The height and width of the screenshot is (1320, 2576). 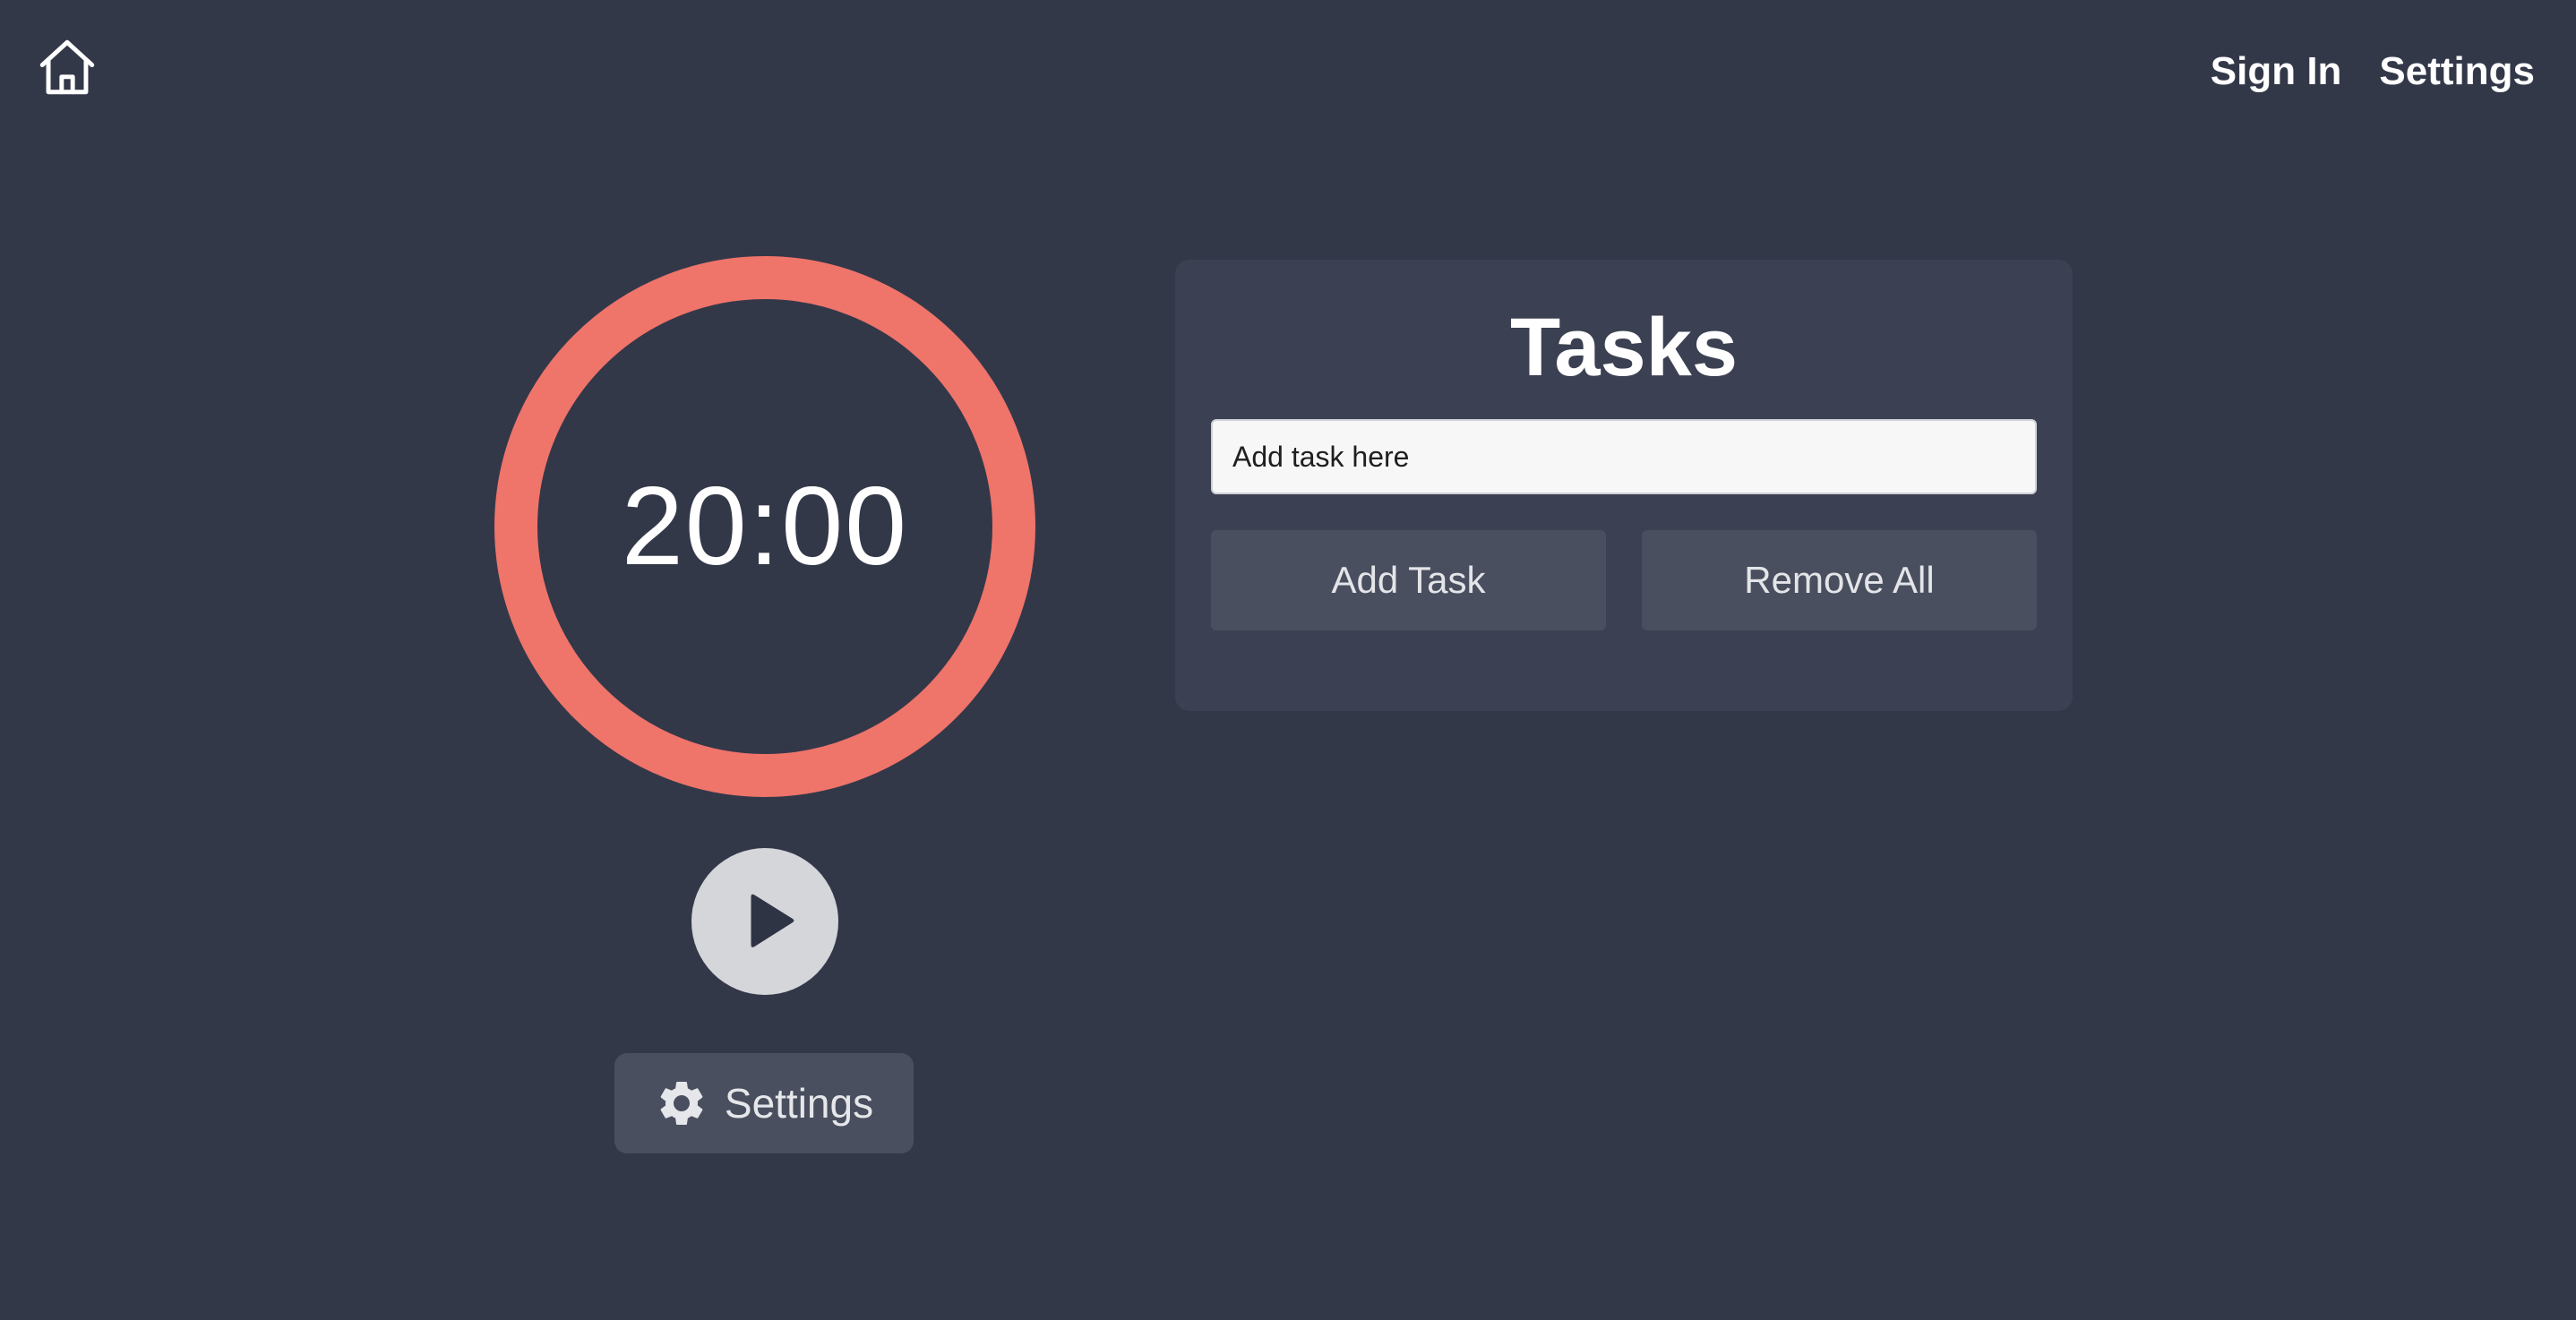 I want to click on timer-ring: 20:00, so click(x=764, y=527).